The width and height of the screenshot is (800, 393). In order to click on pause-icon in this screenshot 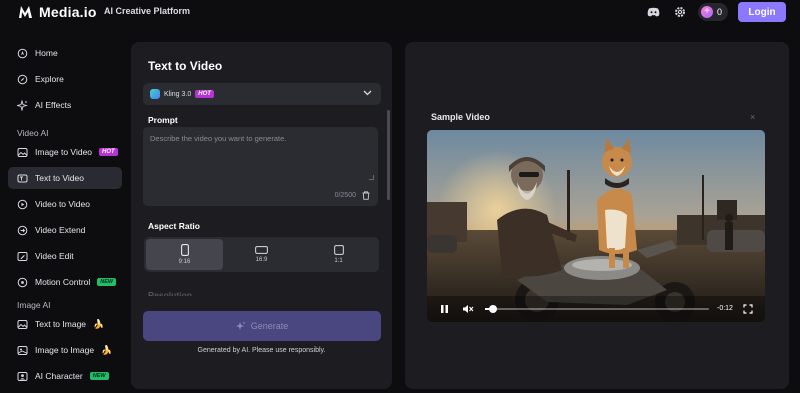, I will do `click(444, 309)`.